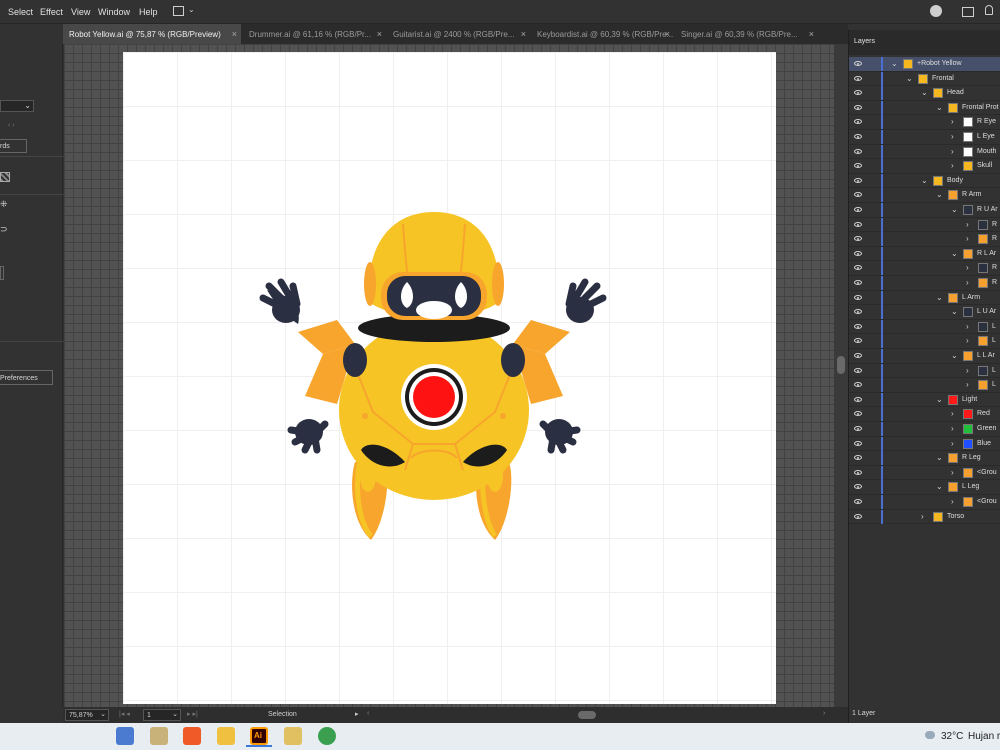  Describe the element at coordinates (192, 736) in the screenshot. I see `brave-browser-icon` at that location.